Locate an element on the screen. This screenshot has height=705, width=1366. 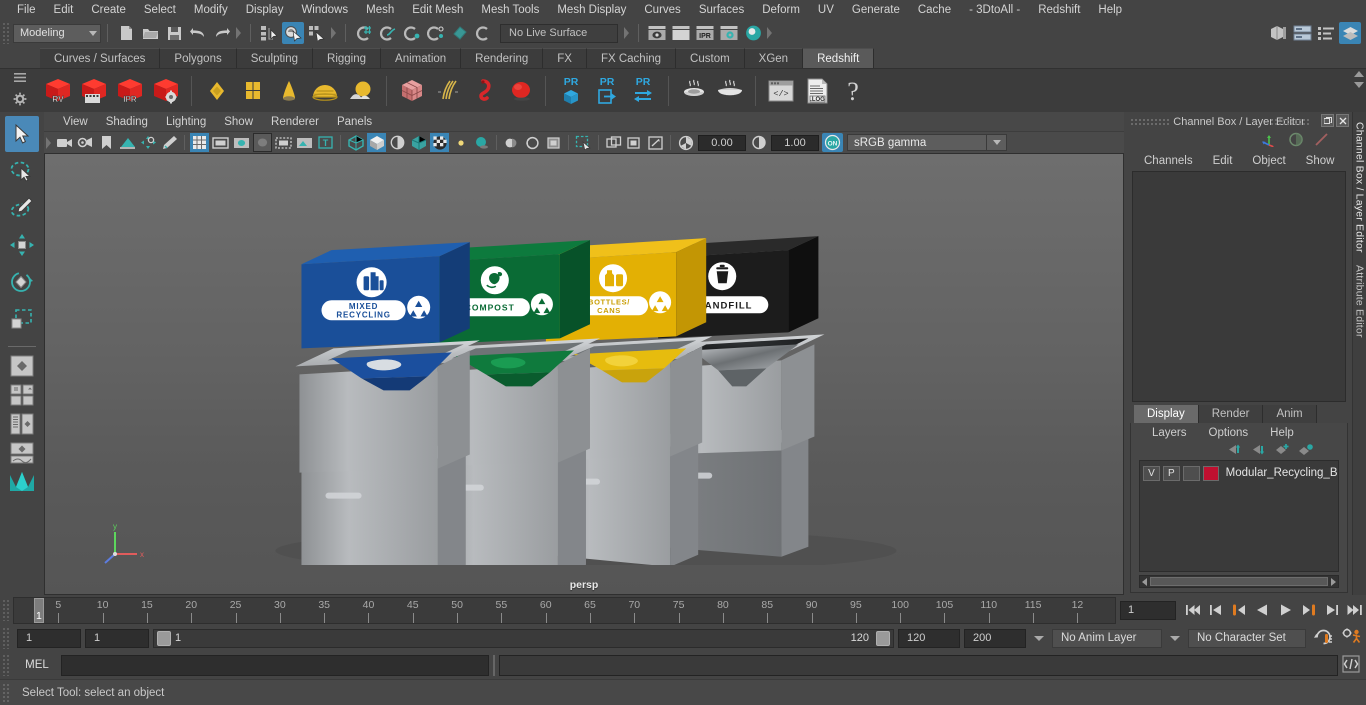
undo-icon is located at coordinates (198, 33).